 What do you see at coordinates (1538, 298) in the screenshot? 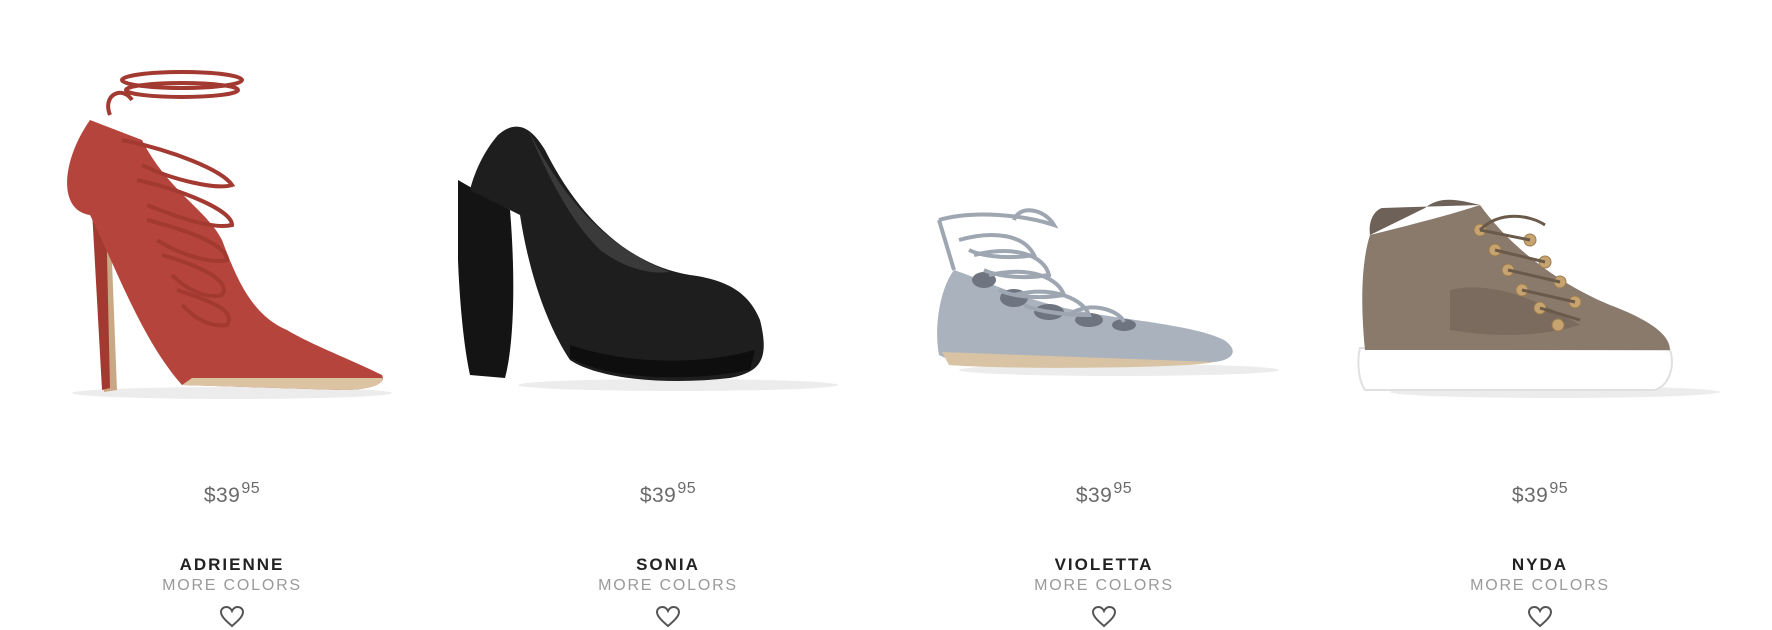
I see `taupe-high-top-sneaker-image` at bounding box center [1538, 298].